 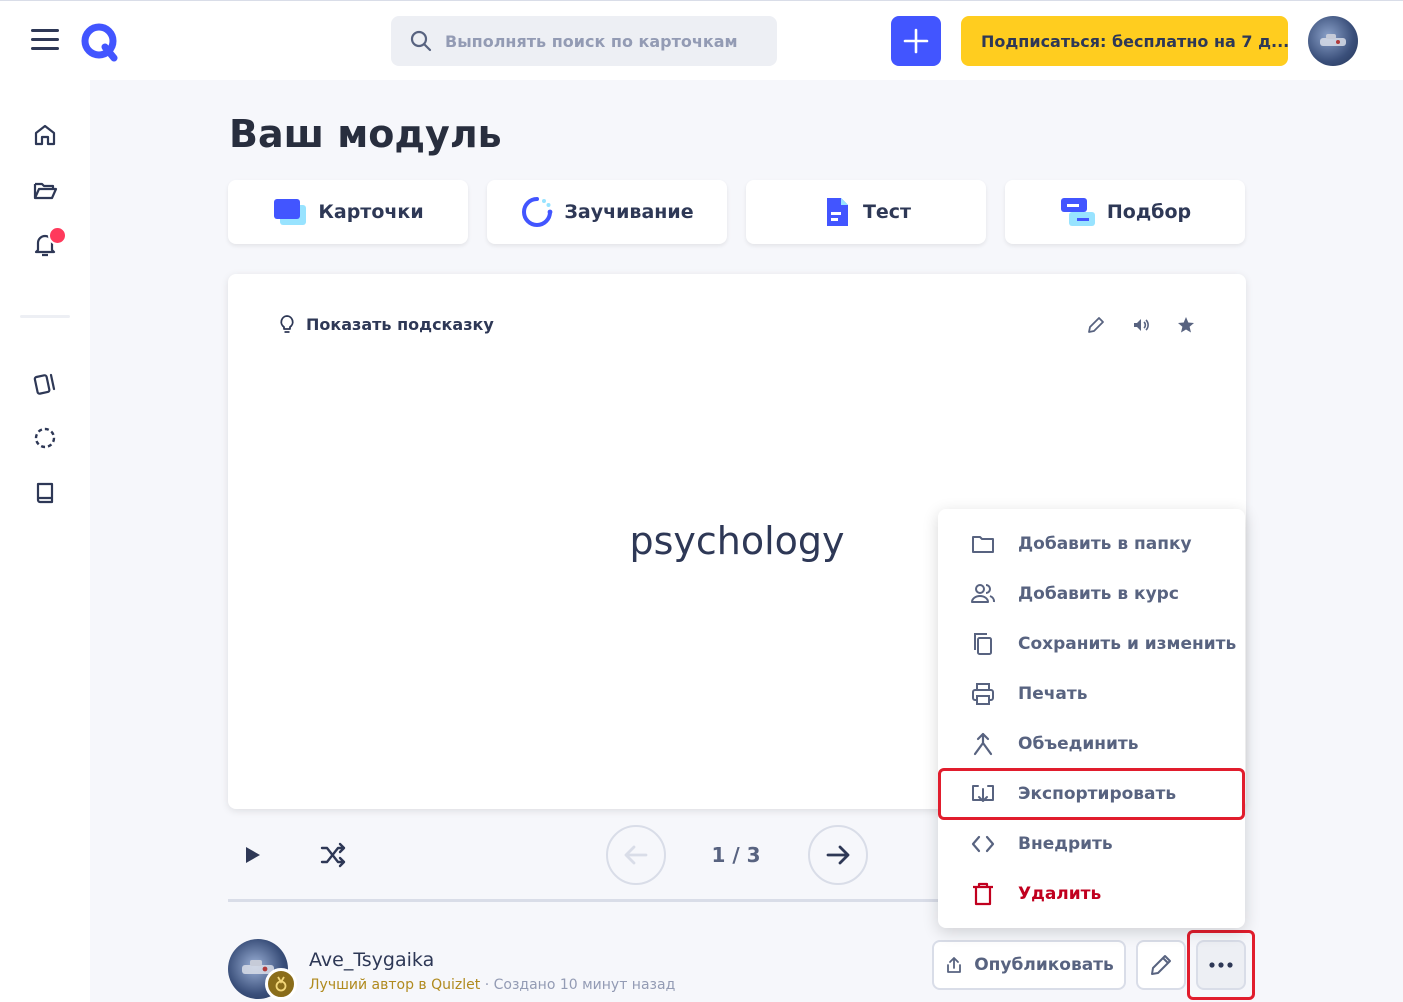 I want to click on mode-label: Карточки, so click(x=371, y=212).